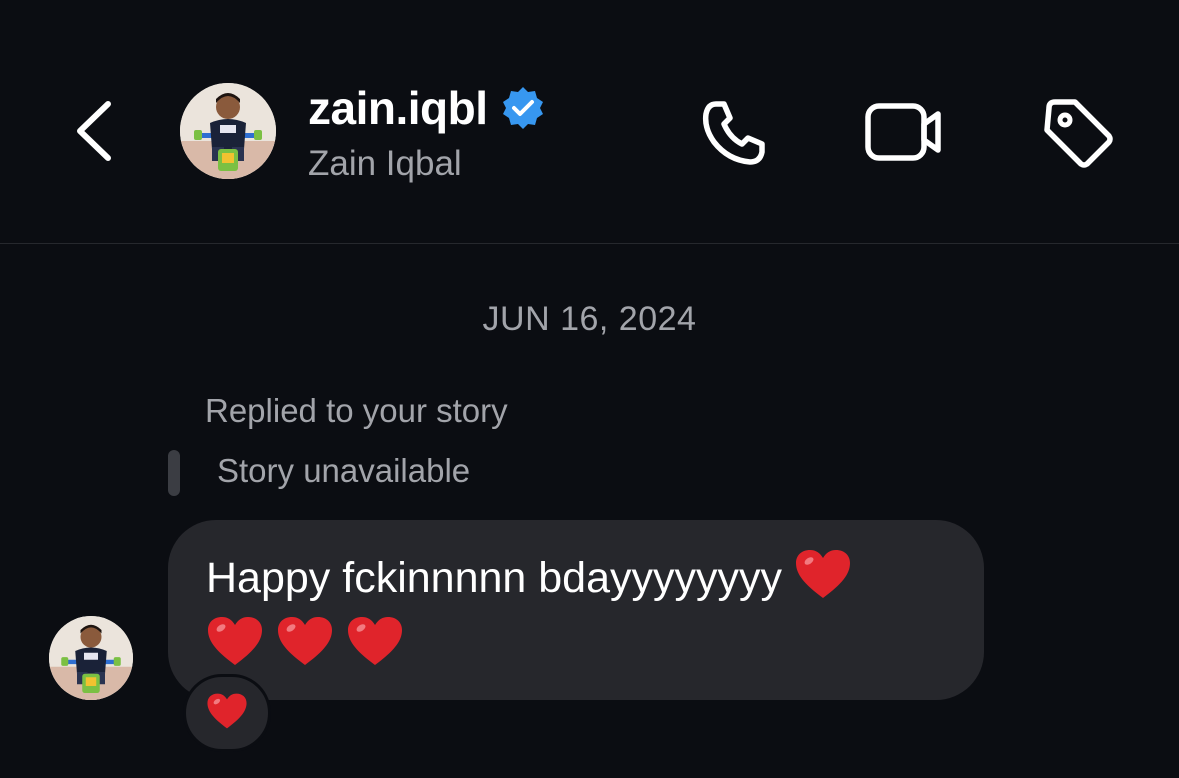 This screenshot has height=778, width=1179. I want to click on message-text: Happy fckinnnnn bdayyyyyyyy, so click(586, 615).